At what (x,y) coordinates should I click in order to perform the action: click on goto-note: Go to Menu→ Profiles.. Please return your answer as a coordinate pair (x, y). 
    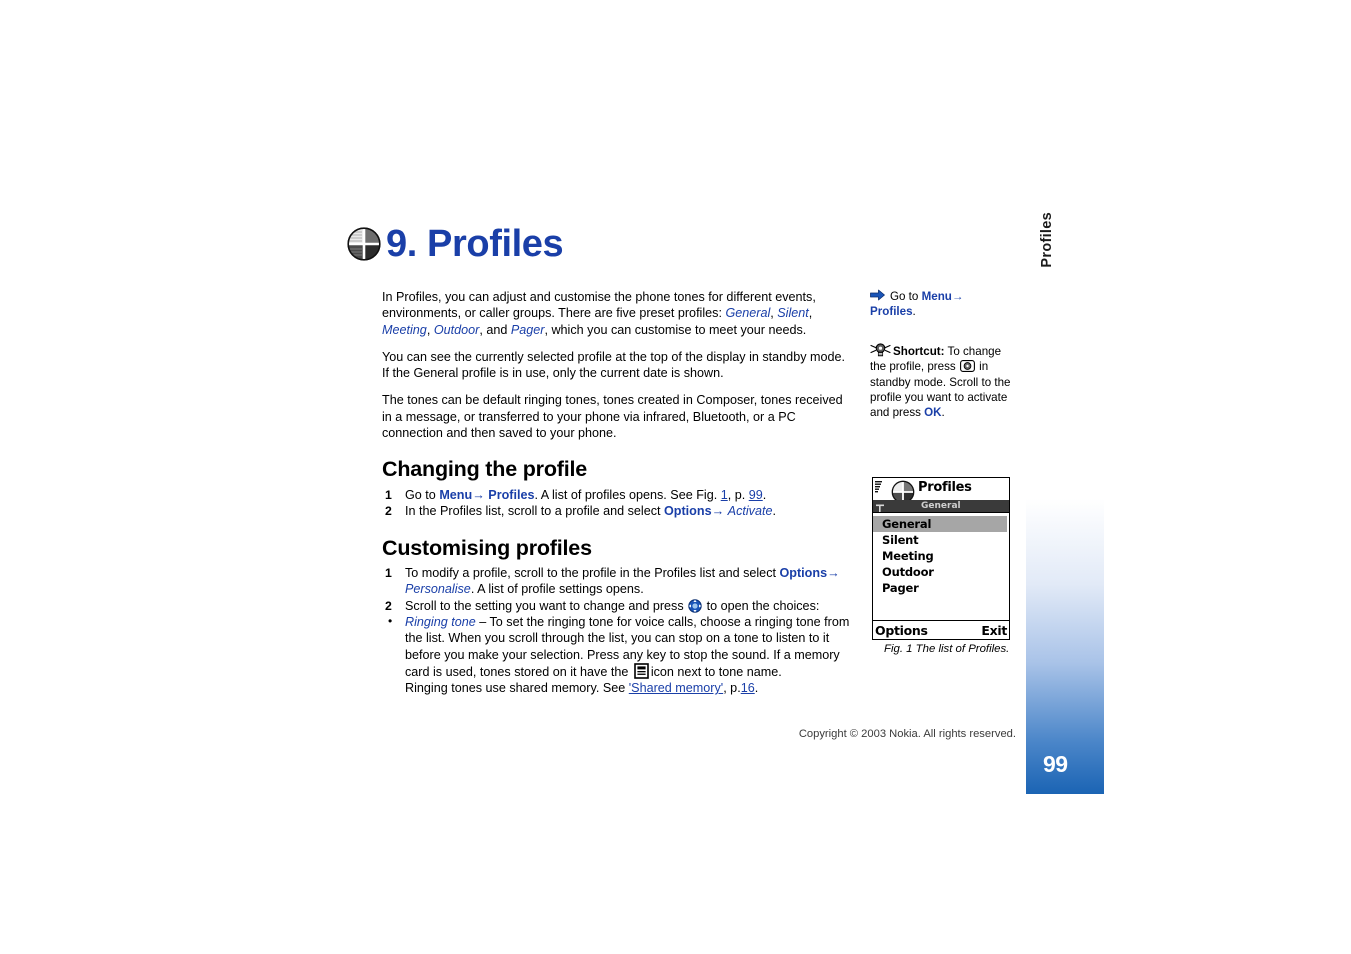
    Looking at the image, I should click on (944, 304).